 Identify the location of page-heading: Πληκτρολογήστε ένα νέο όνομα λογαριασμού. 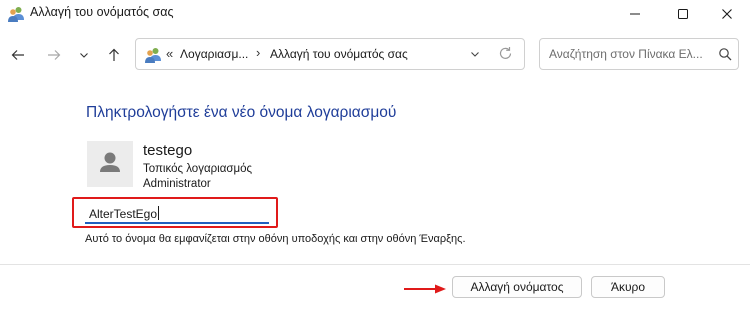
(241, 112).